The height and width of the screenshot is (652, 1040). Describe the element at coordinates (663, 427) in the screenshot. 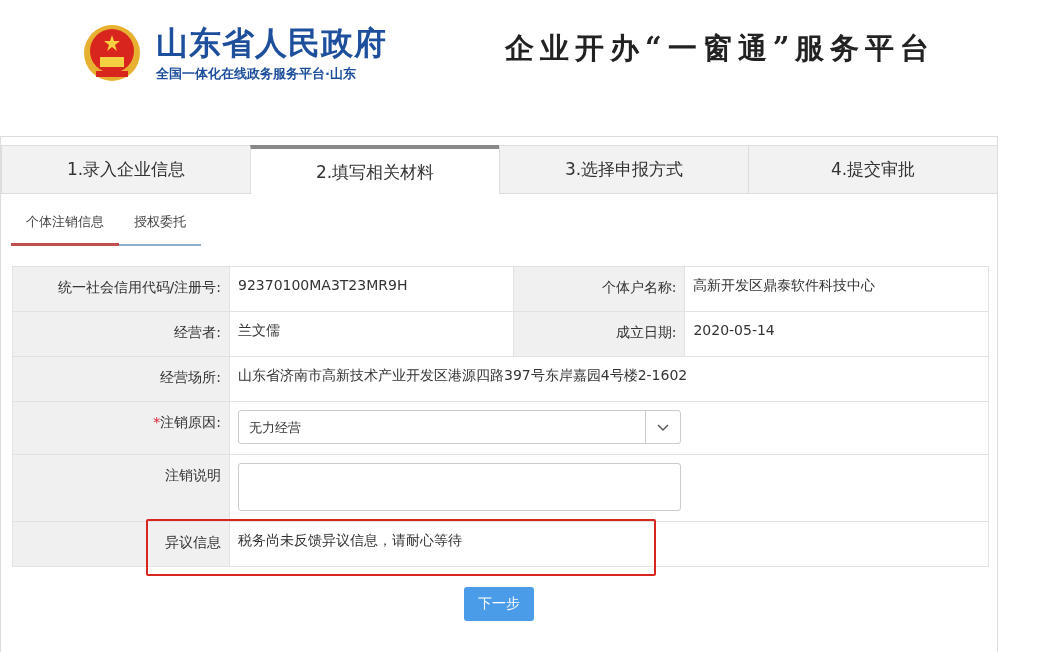

I see `caret-icon` at that location.